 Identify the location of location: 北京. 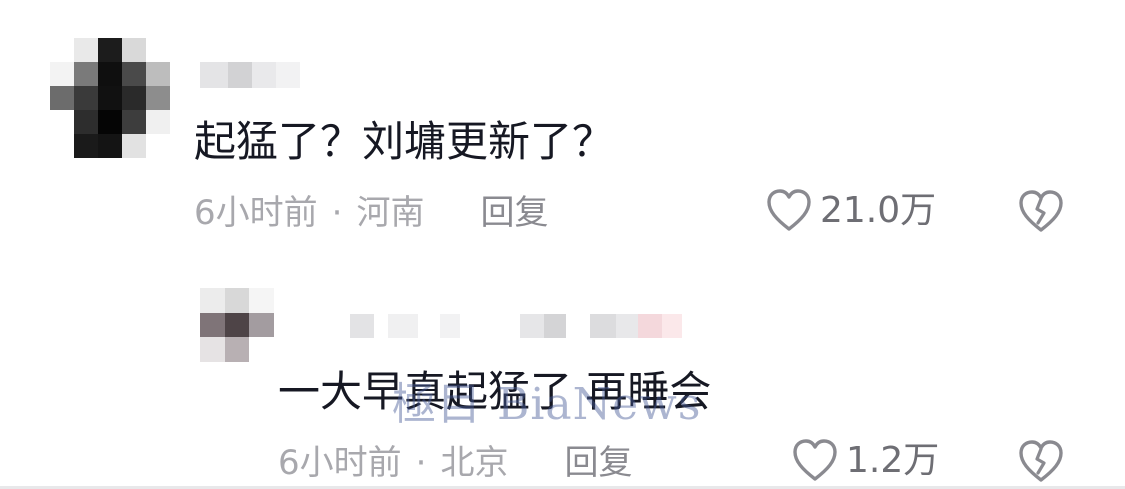
(474, 463).